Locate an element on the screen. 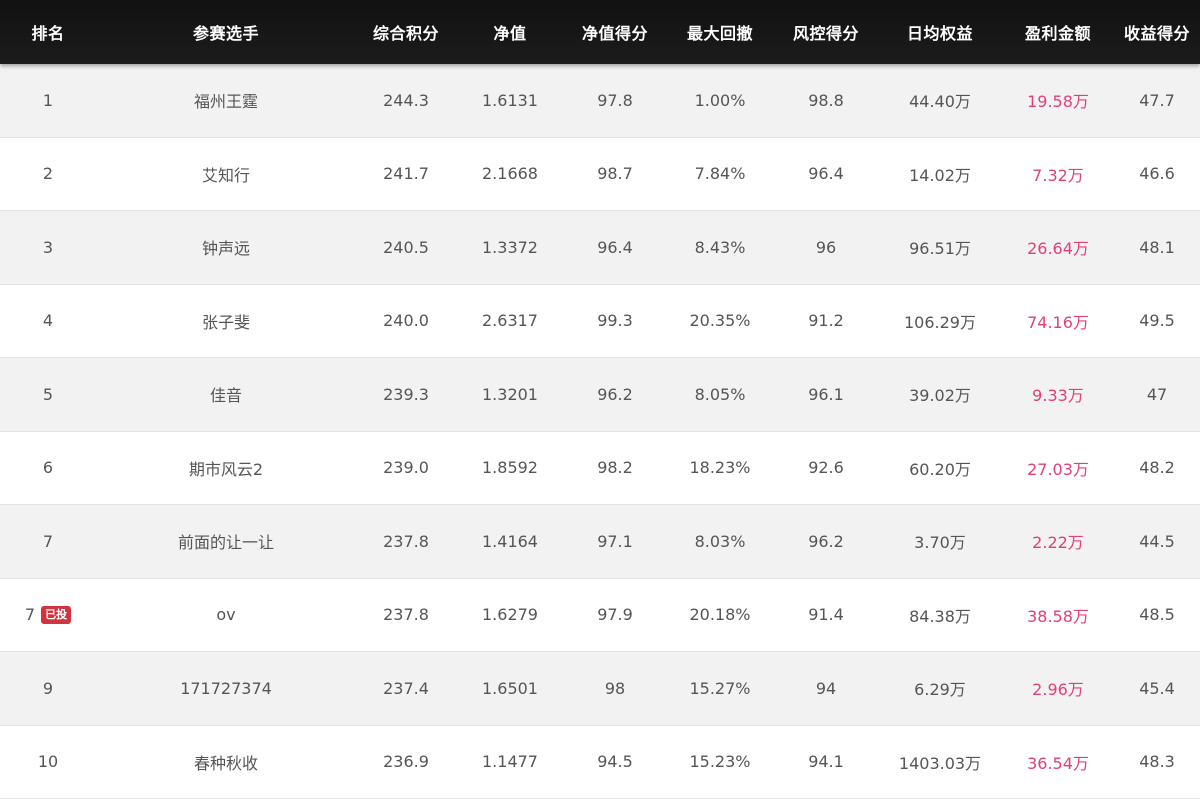 The image size is (1200, 799). profit-cell: 38.58万 is located at coordinates (1058, 615).